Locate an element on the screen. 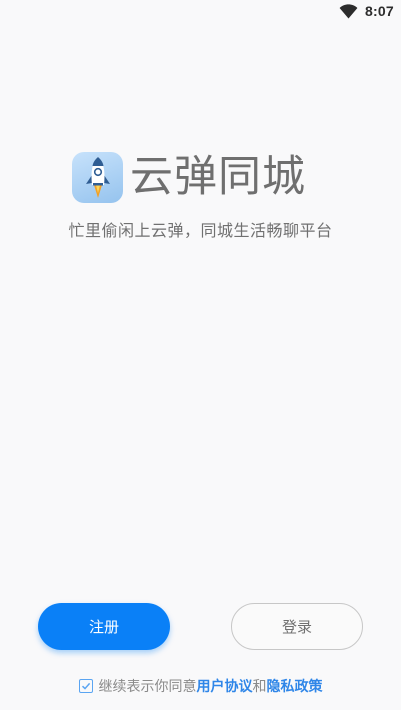 The height and width of the screenshot is (710, 401). check-icon is located at coordinates (85, 686).